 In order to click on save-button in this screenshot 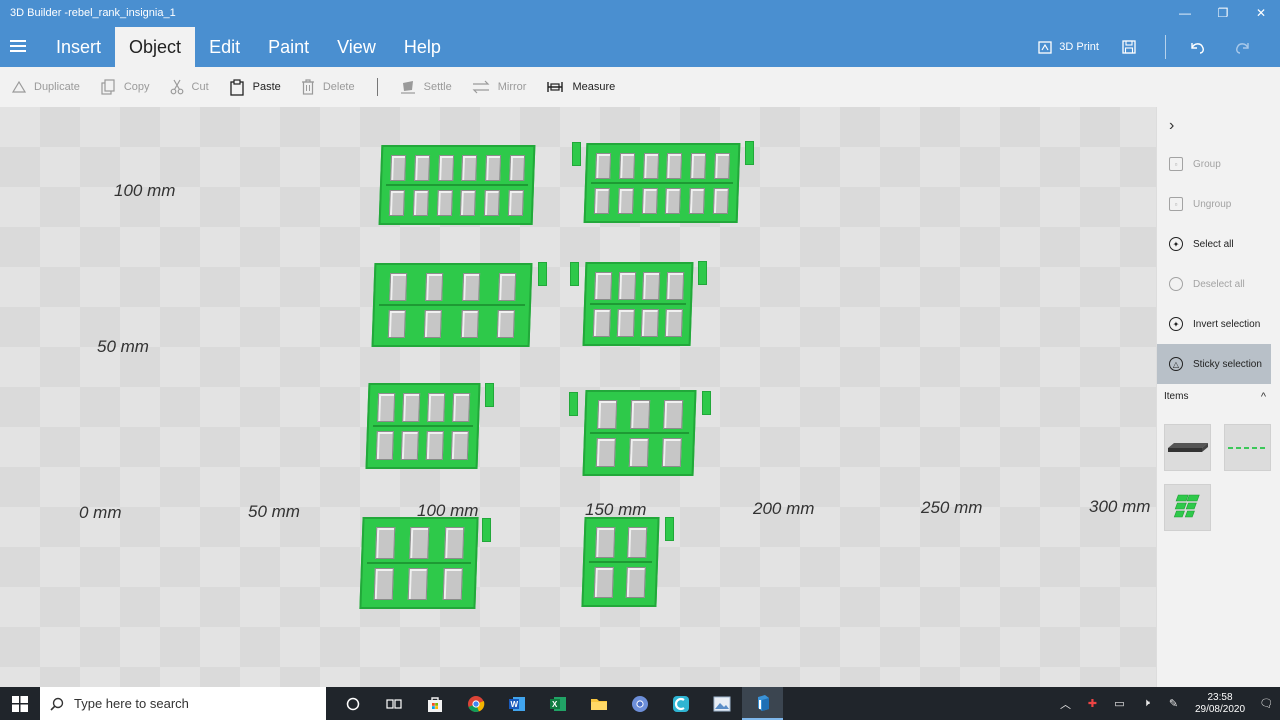, I will do `click(1132, 47)`.